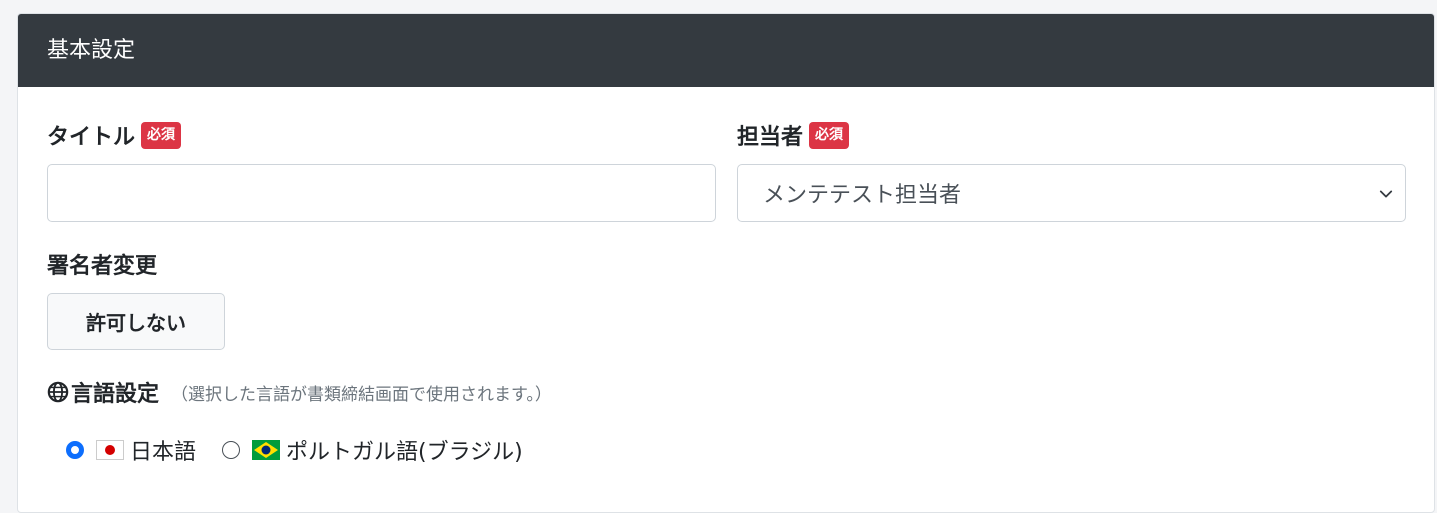 This screenshot has width=1437, height=513. Describe the element at coordinates (361, 394) in the screenshot. I see `language-note: （選択した言語が書類締結画面で使用されます。）` at that location.